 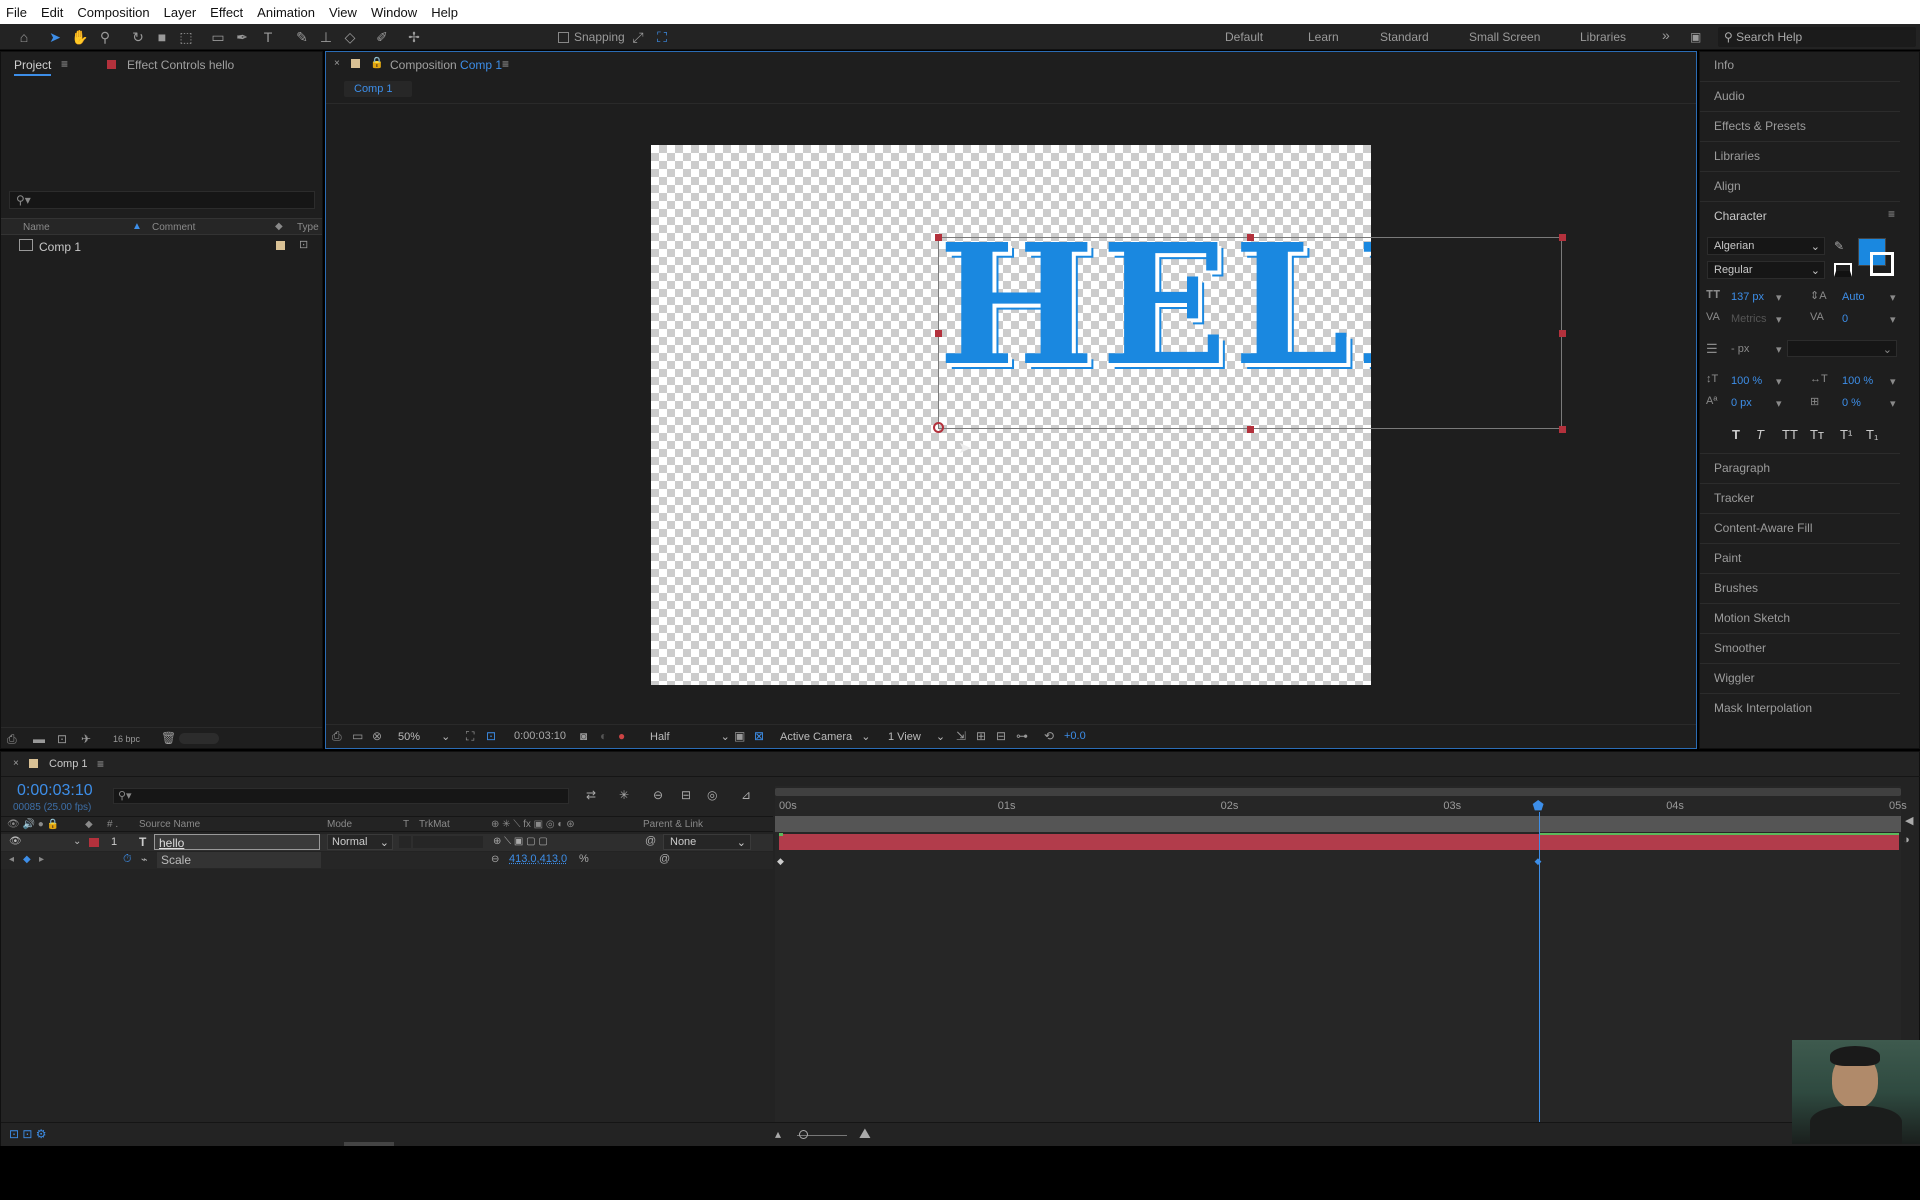 I want to click on home-icon: ⌂, so click(x=24, y=37).